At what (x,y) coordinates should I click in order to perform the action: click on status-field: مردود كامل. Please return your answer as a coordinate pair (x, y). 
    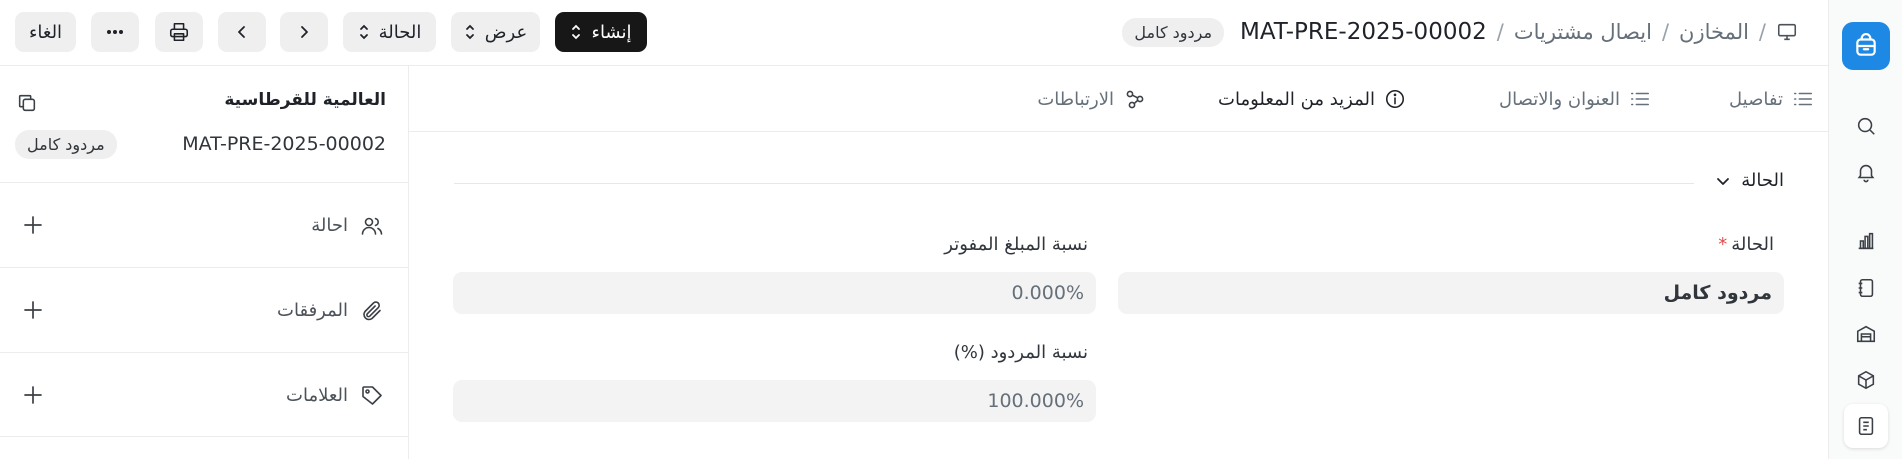
    Looking at the image, I should click on (1451, 293).